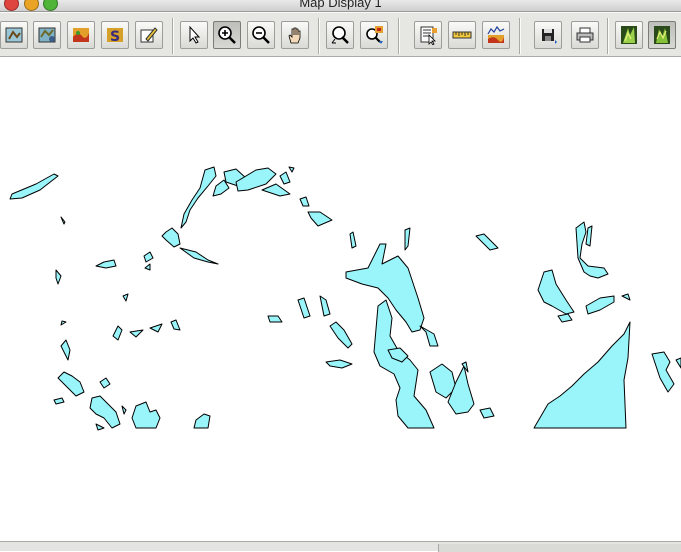 This screenshot has width=681, height=552. I want to click on printer-icon, so click(585, 35).